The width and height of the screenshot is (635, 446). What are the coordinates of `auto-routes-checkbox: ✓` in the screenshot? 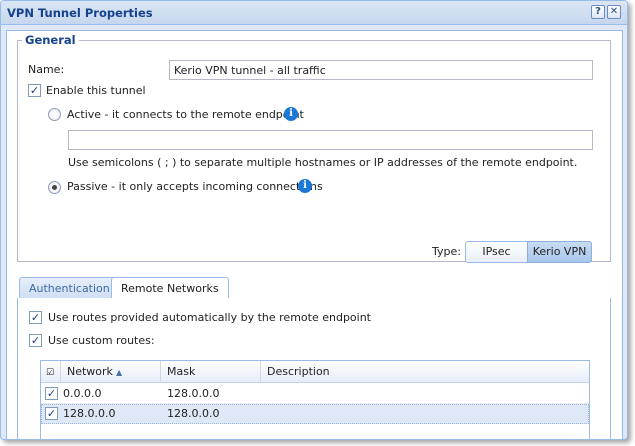 It's located at (35, 317).